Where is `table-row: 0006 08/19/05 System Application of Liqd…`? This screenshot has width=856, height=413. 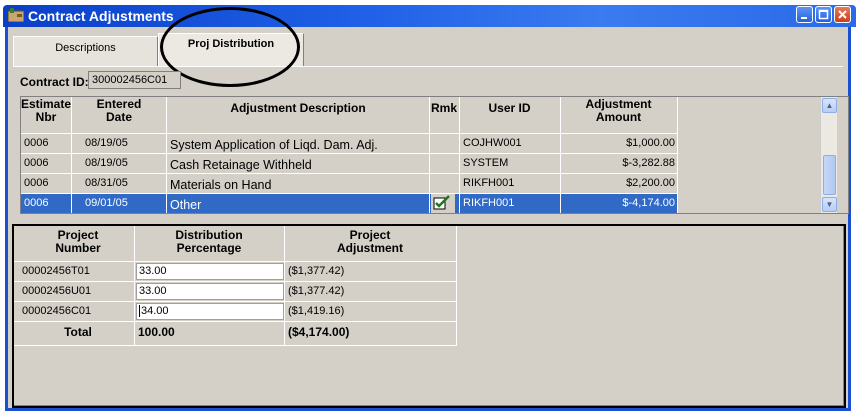
table-row: 0006 08/19/05 System Application of Liqd… is located at coordinates (349, 143).